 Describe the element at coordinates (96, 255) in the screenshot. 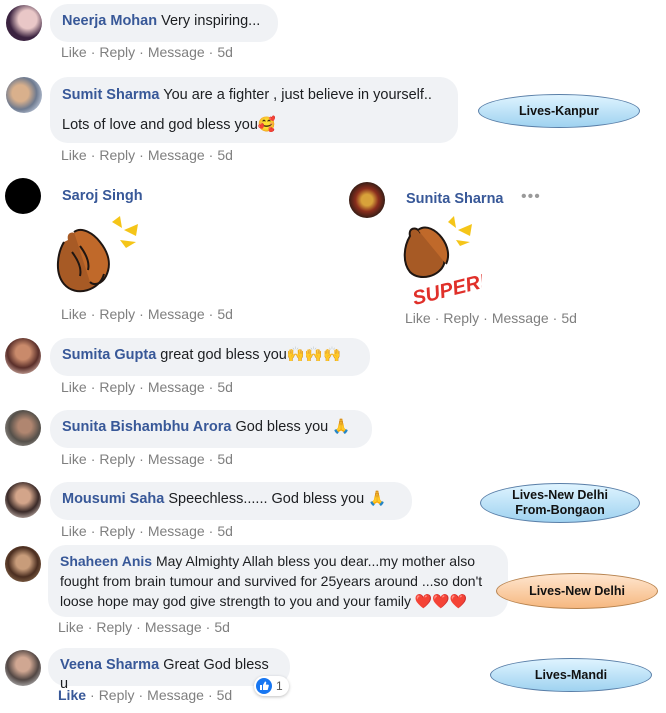

I see `clap-sticker-icon` at that location.